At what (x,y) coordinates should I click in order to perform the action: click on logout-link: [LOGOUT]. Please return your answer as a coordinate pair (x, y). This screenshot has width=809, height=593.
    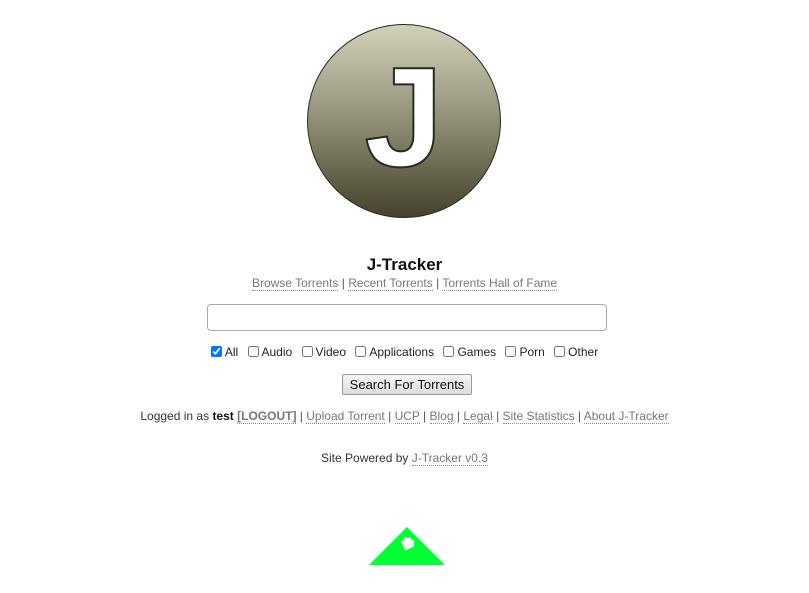
    Looking at the image, I should click on (267, 416).